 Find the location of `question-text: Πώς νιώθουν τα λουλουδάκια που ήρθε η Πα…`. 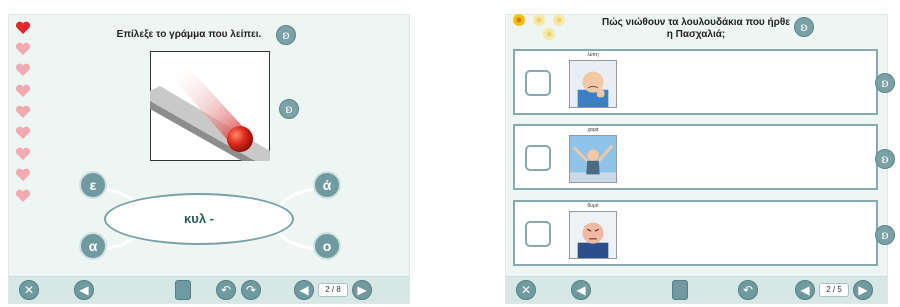

question-text: Πώς νιώθουν τα λουλουδάκια που ήρθε η Πα… is located at coordinates (696, 29).